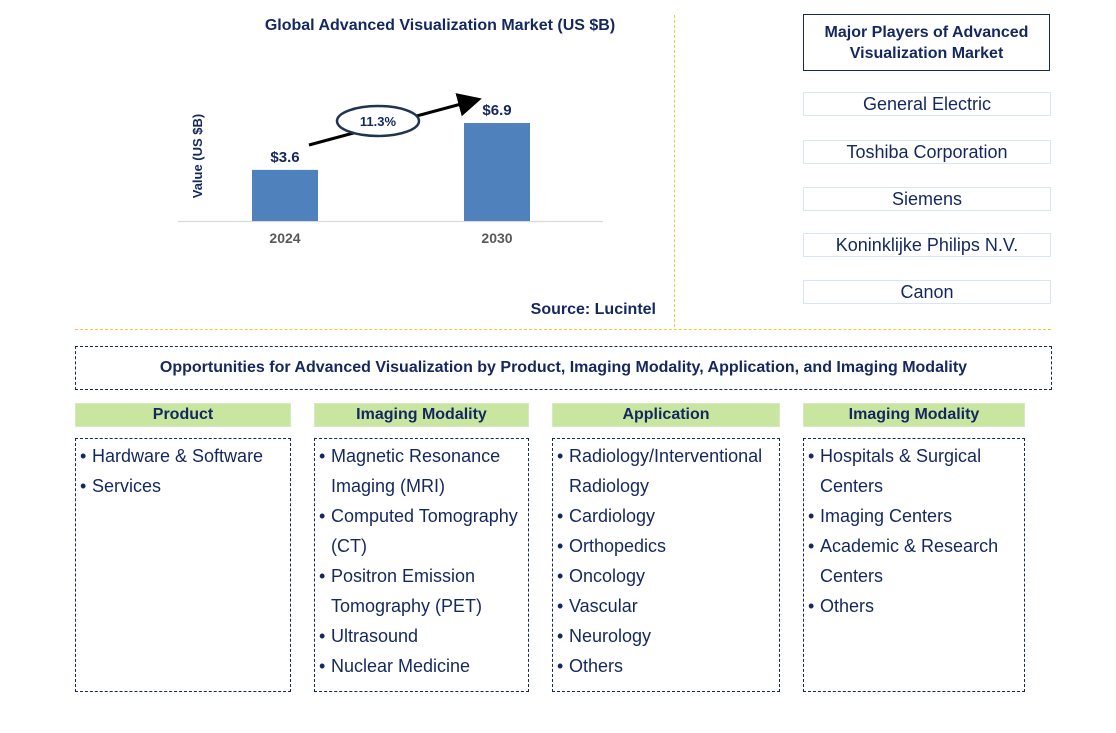  What do you see at coordinates (618, 546) in the screenshot?
I see `list-item-text: Orthopedics` at bounding box center [618, 546].